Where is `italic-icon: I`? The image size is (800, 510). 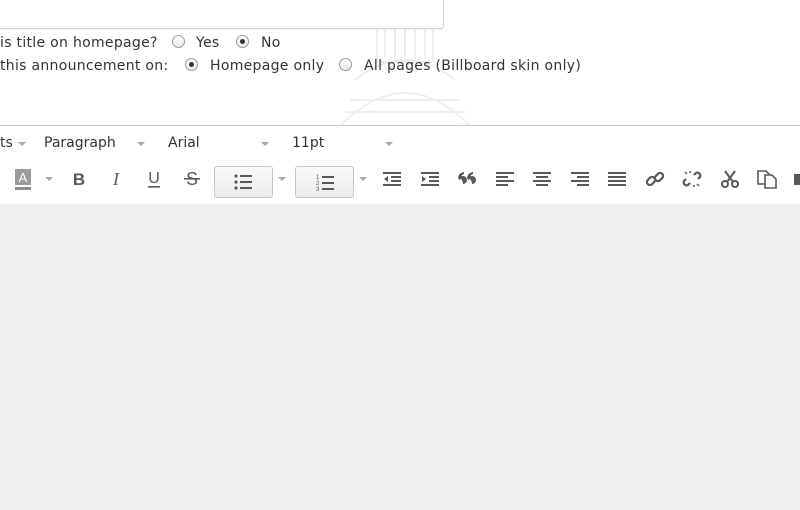 italic-icon: I is located at coordinates (116, 179).